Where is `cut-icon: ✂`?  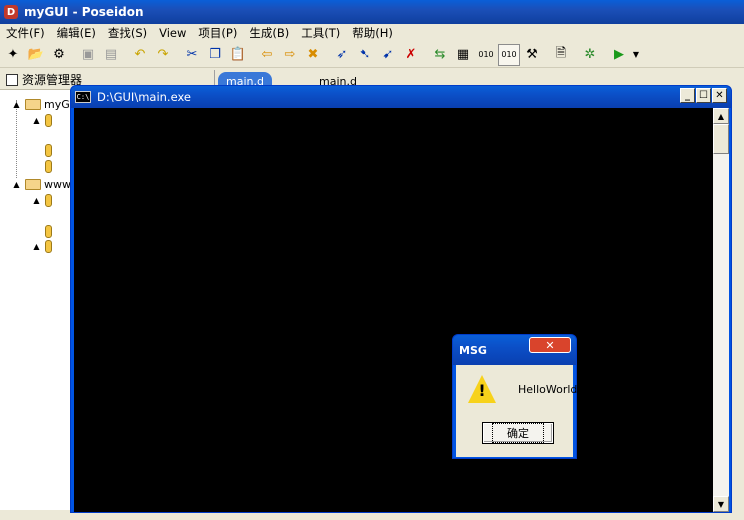 cut-icon: ✂ is located at coordinates (192, 55).